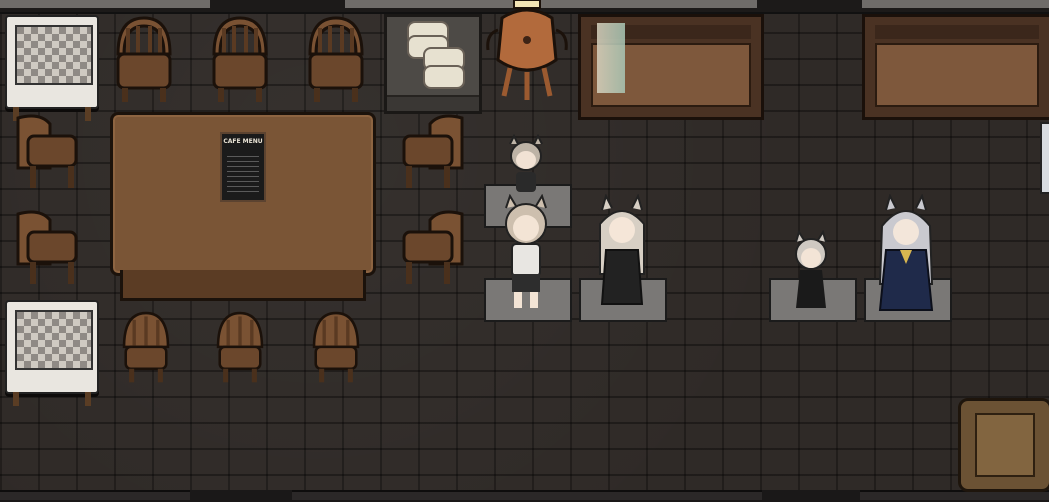 This screenshot has width=1049, height=502. Describe the element at coordinates (243, 285) in the screenshot. I see `dining-table-apron` at that location.